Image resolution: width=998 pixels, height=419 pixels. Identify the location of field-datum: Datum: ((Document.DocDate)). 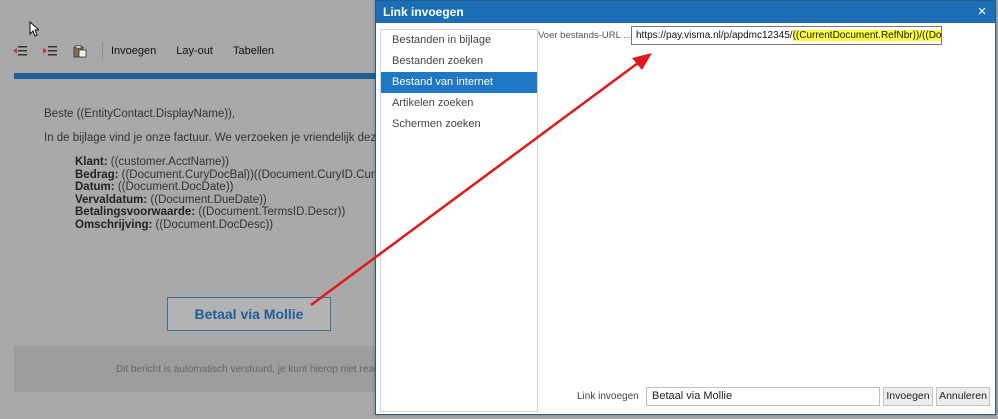
(227, 187).